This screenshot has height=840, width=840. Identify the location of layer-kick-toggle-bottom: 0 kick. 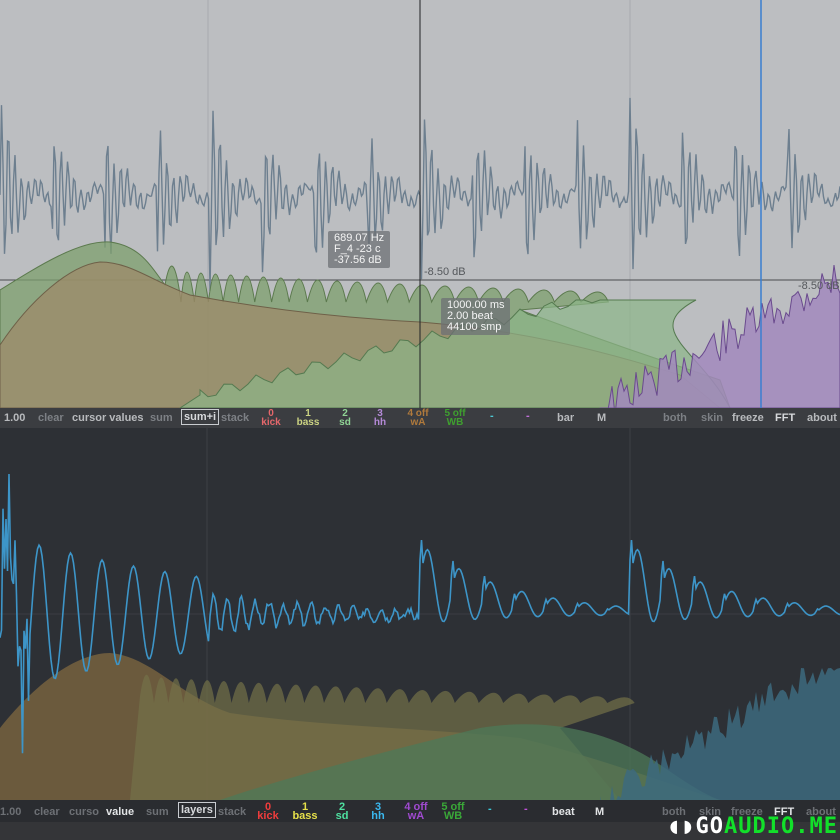
(268, 812).